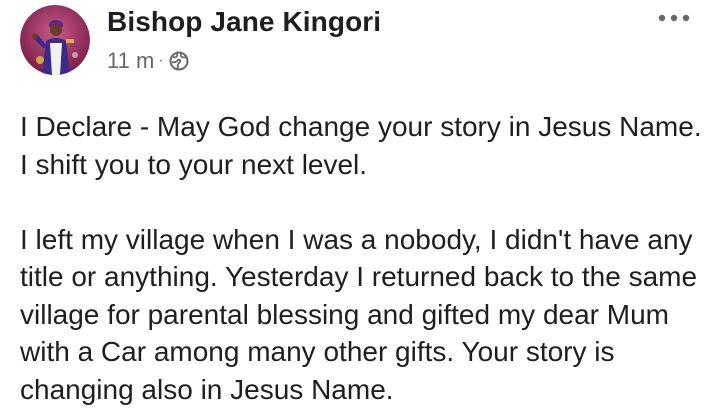 The height and width of the screenshot is (420, 720). I want to click on author-avatar, so click(55, 40).